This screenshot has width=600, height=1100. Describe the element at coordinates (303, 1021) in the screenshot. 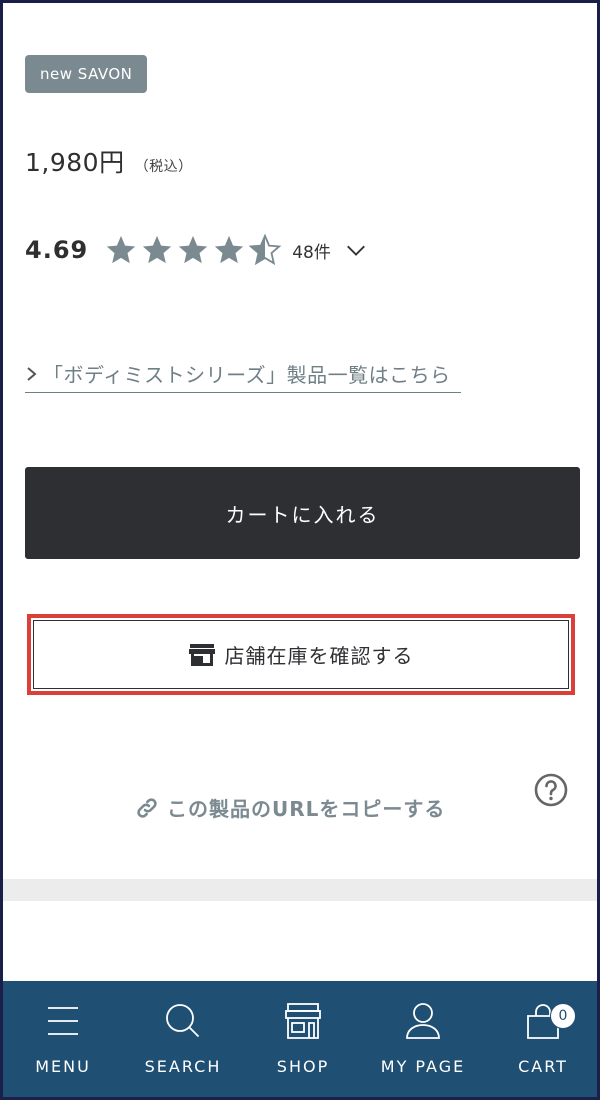

I see `shop-icon` at that location.